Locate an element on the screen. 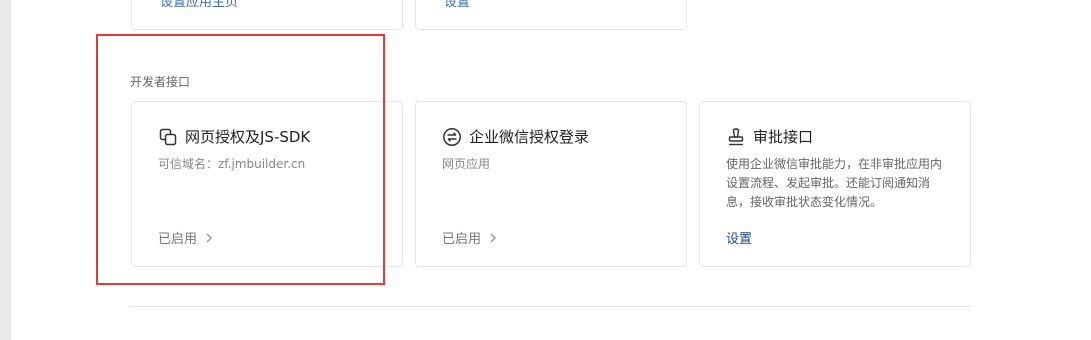 This screenshot has width=1091, height=340. top-card-app-homepage: 设置应用主页 is located at coordinates (267, 15).